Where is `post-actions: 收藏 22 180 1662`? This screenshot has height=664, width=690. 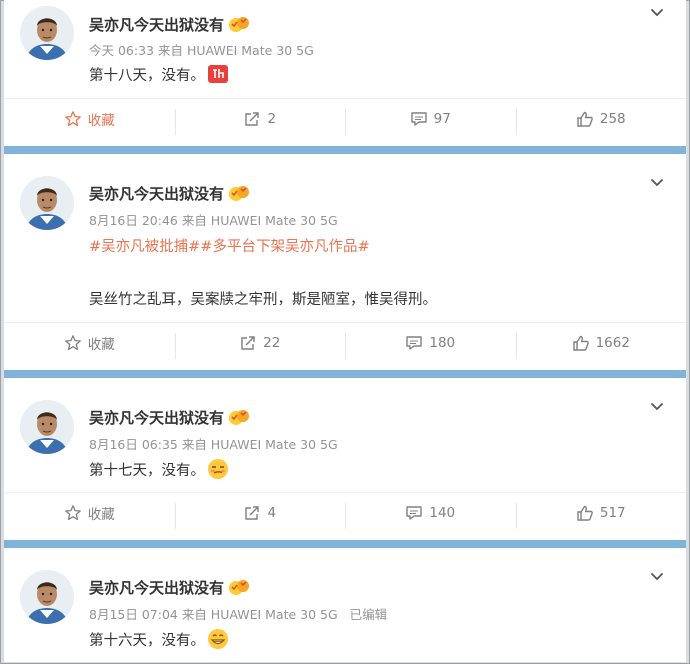 post-actions: 收藏 22 180 1662 is located at coordinates (345, 342).